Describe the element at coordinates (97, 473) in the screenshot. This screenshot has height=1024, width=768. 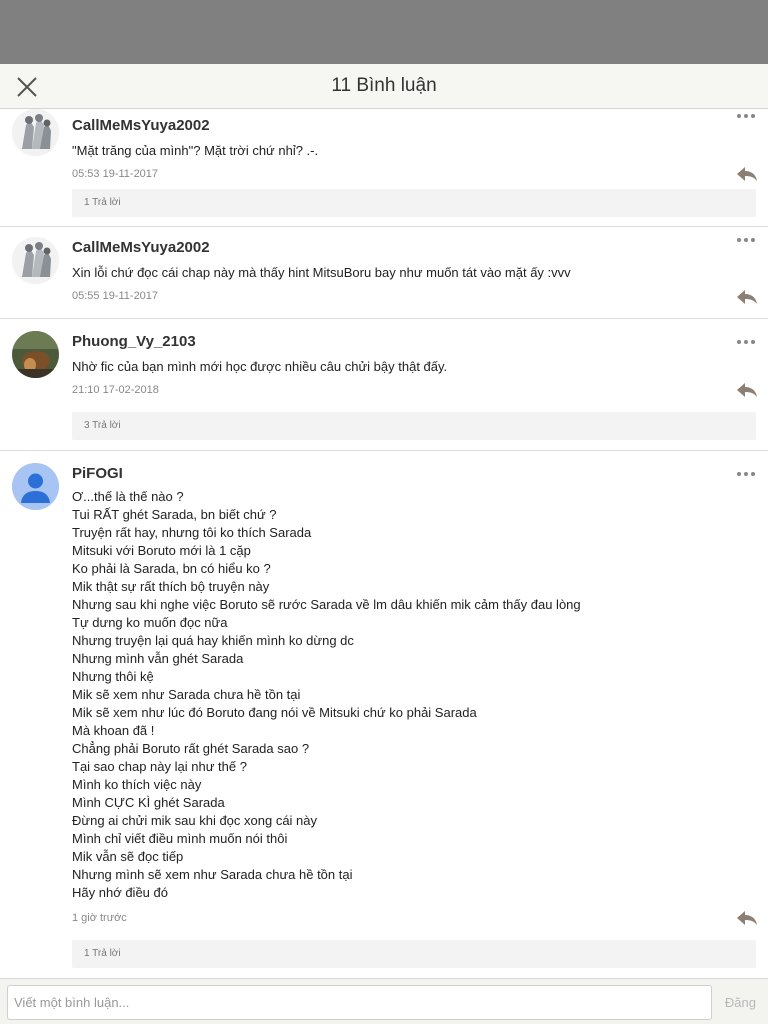
I see `comment-author: PiFOGI` at that location.